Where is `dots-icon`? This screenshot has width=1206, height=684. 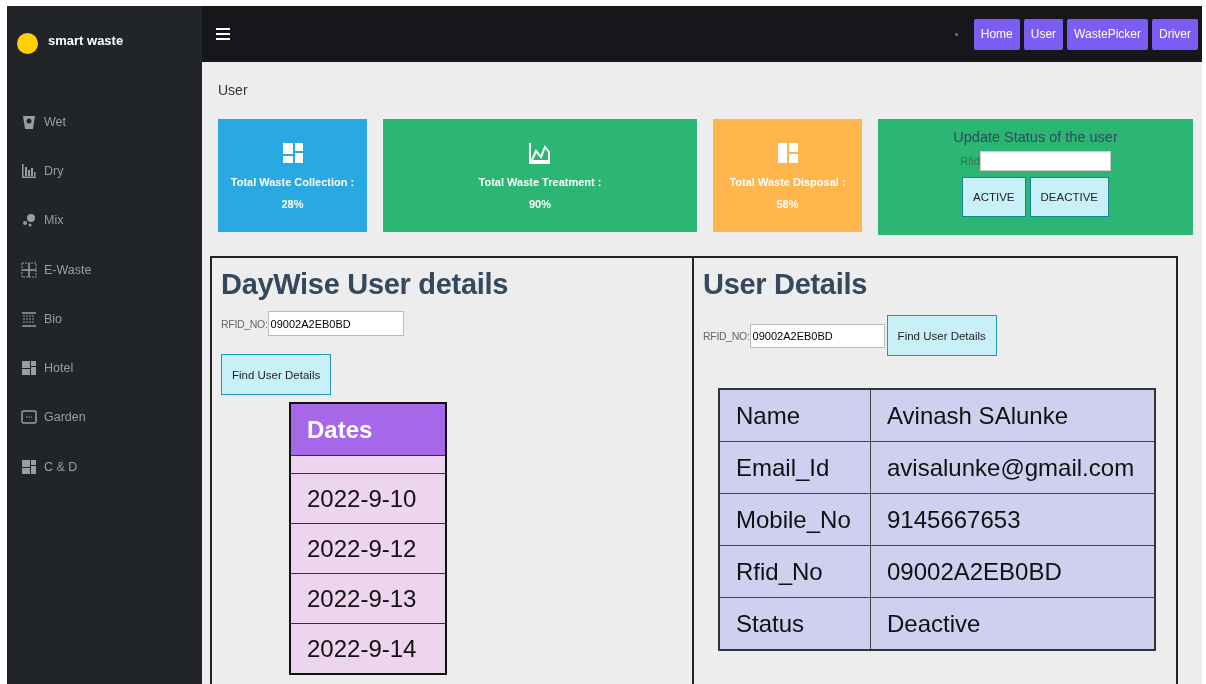 dots-icon is located at coordinates (29, 220).